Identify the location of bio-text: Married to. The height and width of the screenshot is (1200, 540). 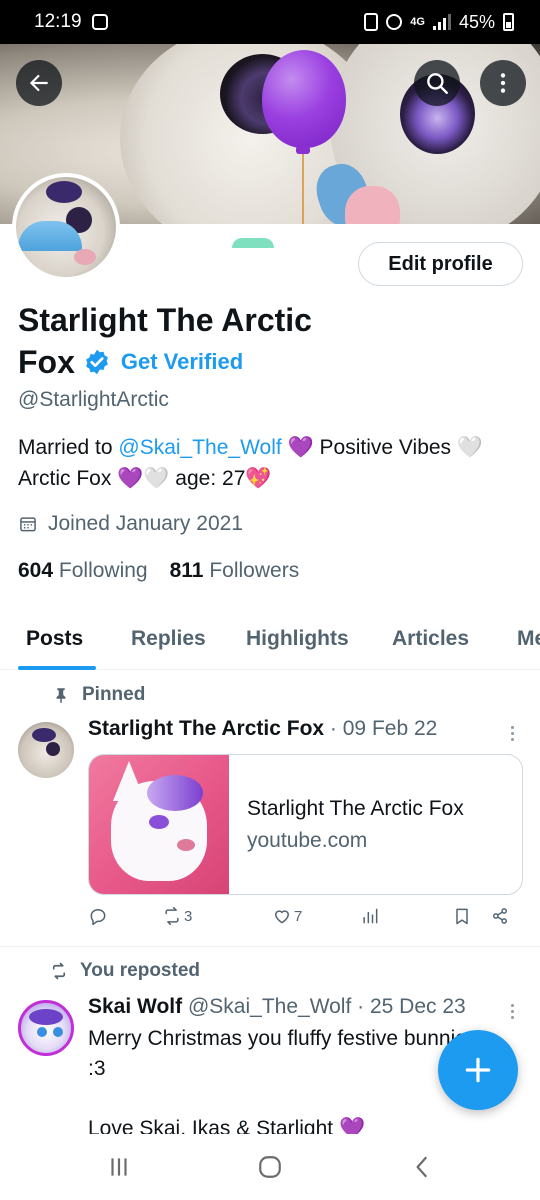
(68, 447).